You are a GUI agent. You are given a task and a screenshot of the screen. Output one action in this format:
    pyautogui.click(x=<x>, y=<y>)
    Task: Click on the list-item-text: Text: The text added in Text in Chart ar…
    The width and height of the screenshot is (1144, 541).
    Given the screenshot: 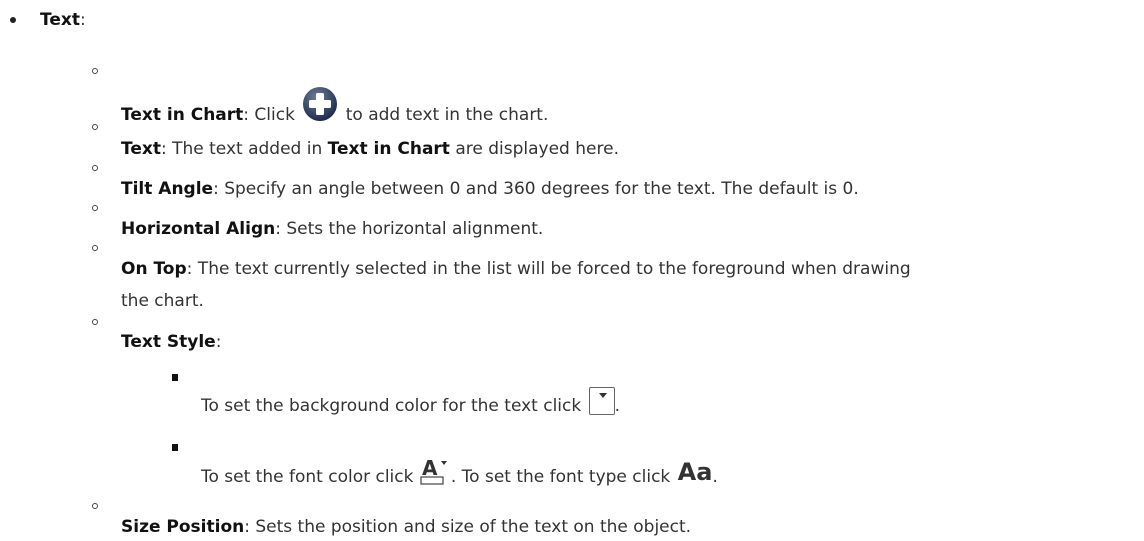 What is the action you would take?
    pyautogui.click(x=370, y=149)
    